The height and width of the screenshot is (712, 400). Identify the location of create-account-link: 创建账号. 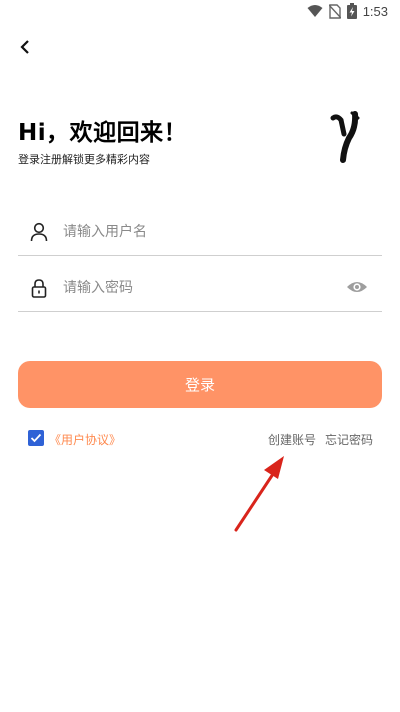
(292, 439).